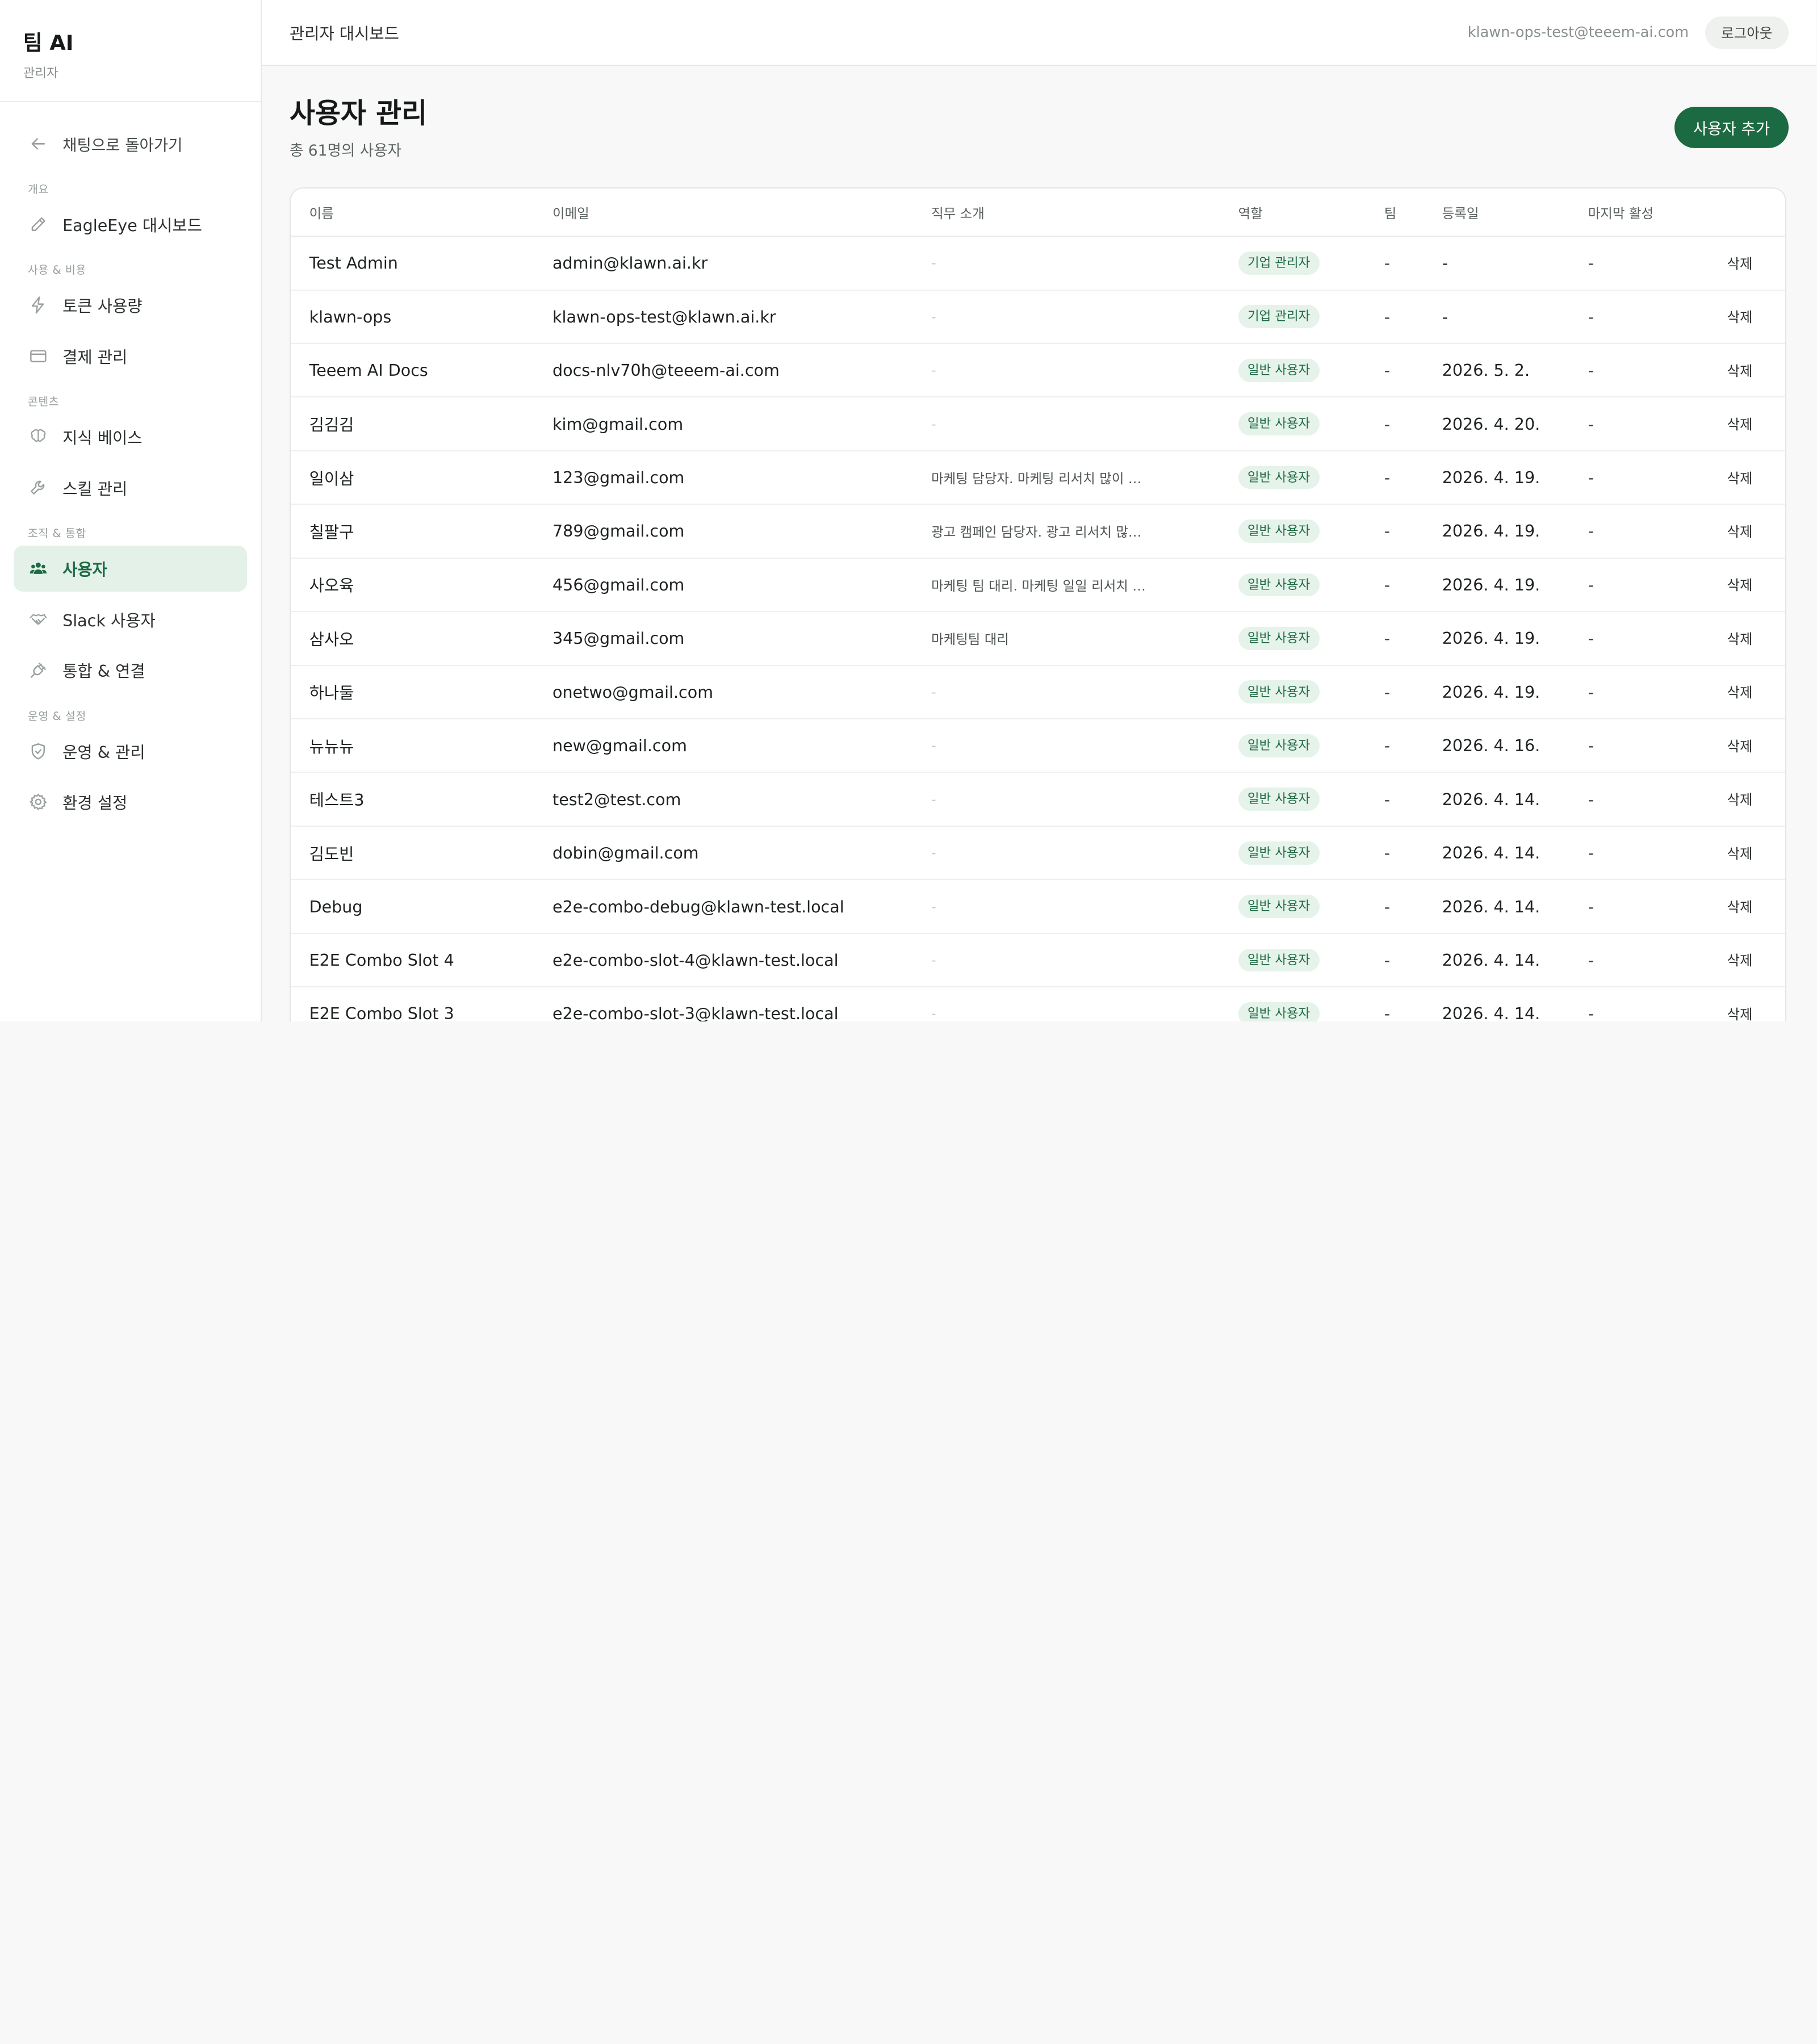 The width and height of the screenshot is (1817, 2044). I want to click on table-row: 뉴뉴뉴 new@gmail.com - 일반 사용자 -2026. 4. 16. - 삭제, so click(1037, 746).